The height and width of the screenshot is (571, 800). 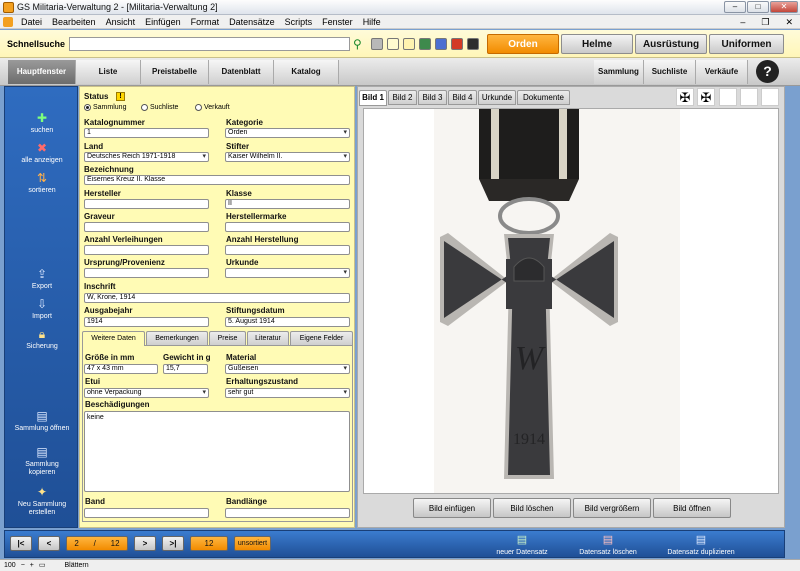 What do you see at coordinates (42, 309) in the screenshot?
I see `import-action: ⇩ Import` at bounding box center [42, 309].